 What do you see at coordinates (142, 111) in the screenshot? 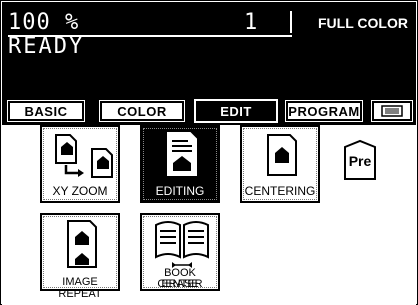
I see `tab-color: COLOR` at bounding box center [142, 111].